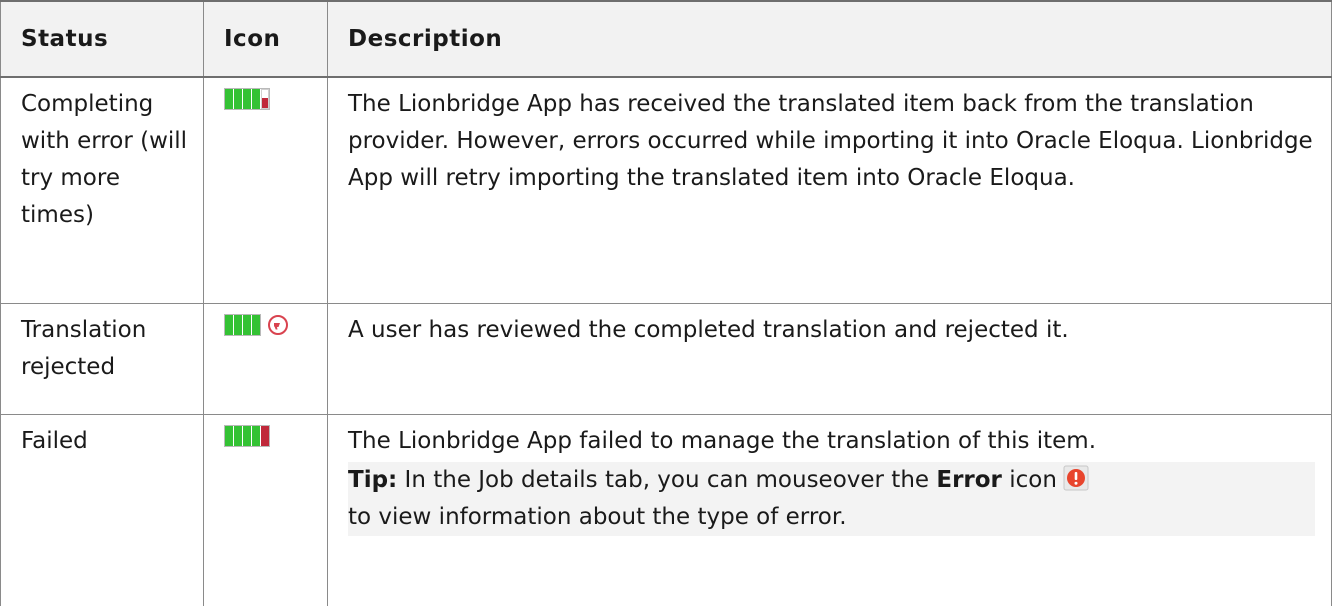  Describe the element at coordinates (84, 348) in the screenshot. I see `status-label: Translation rejected` at that location.